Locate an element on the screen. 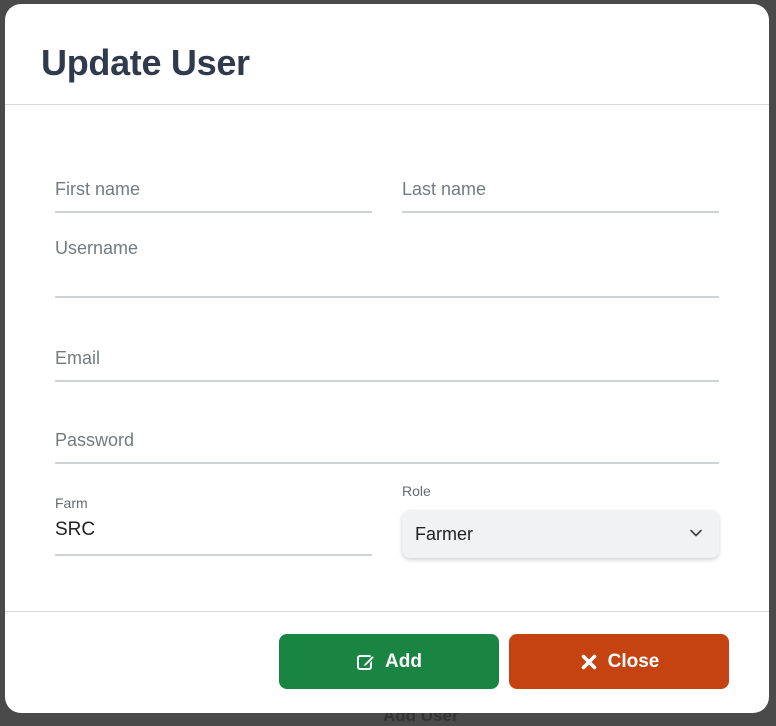  farm-label: Farm is located at coordinates (71, 503).